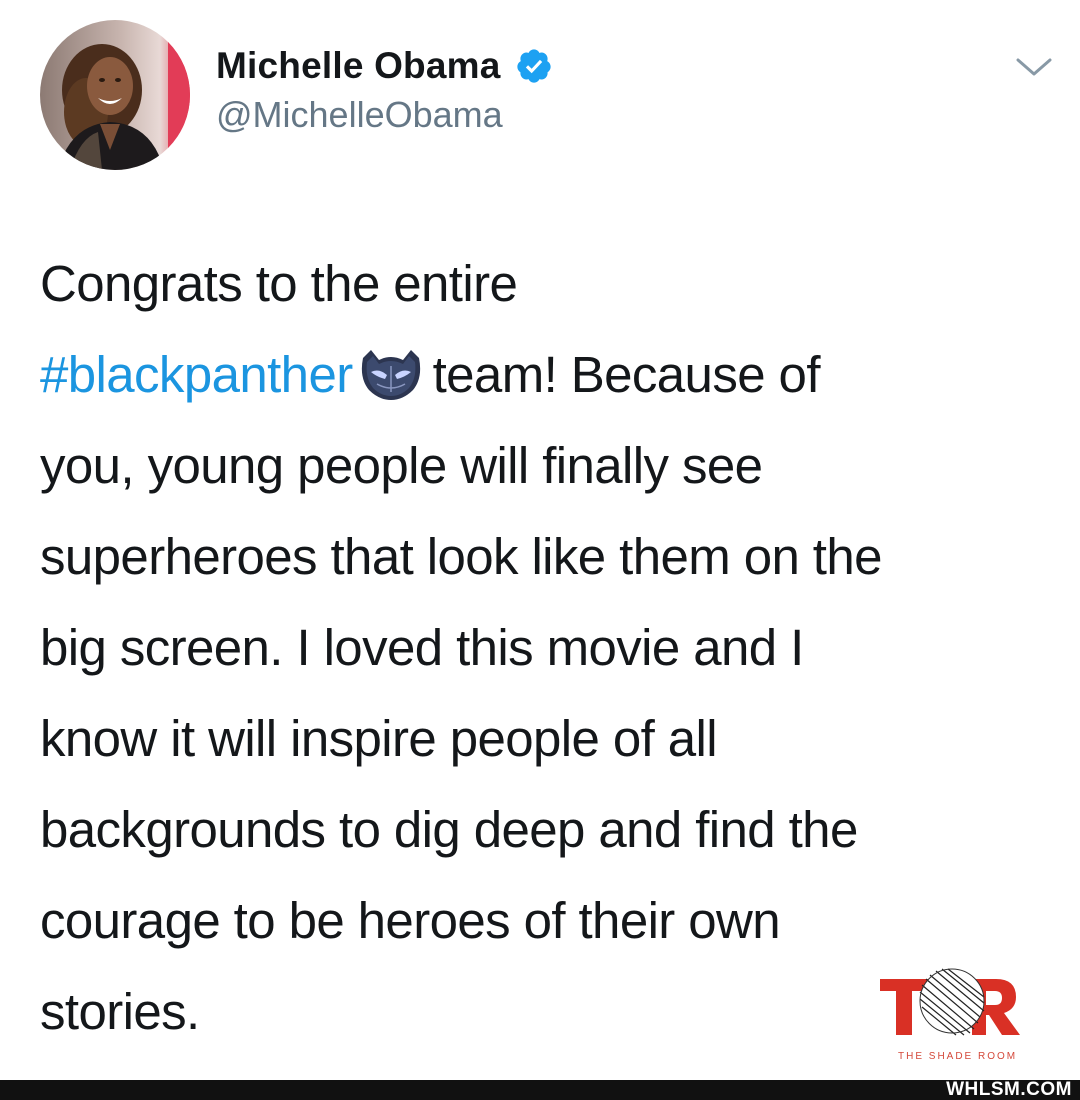  What do you see at coordinates (1034, 67) in the screenshot?
I see `chevron-down-icon` at bounding box center [1034, 67].